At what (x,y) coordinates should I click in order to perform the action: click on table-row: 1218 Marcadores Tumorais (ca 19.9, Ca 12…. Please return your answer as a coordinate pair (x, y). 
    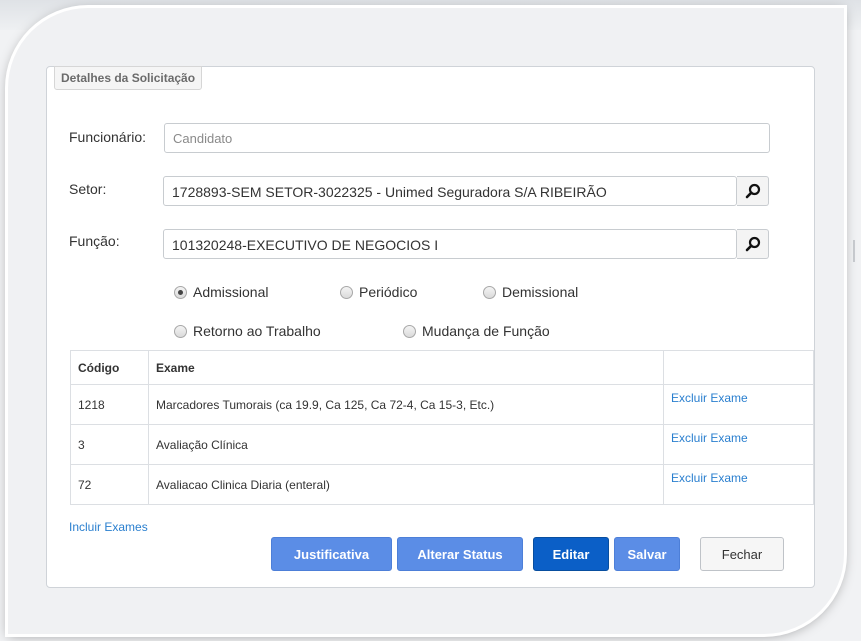
    Looking at the image, I should click on (442, 404).